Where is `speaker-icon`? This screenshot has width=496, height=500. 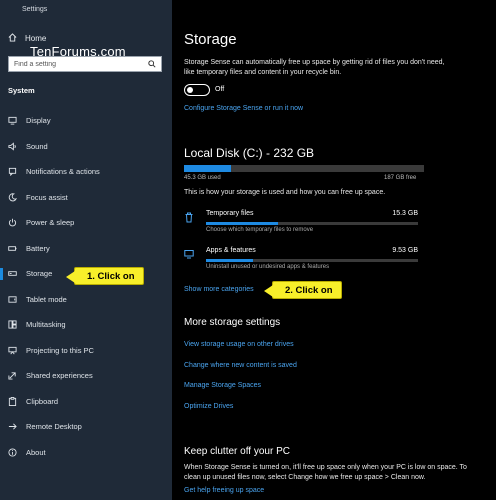
speaker-icon is located at coordinates (12, 146).